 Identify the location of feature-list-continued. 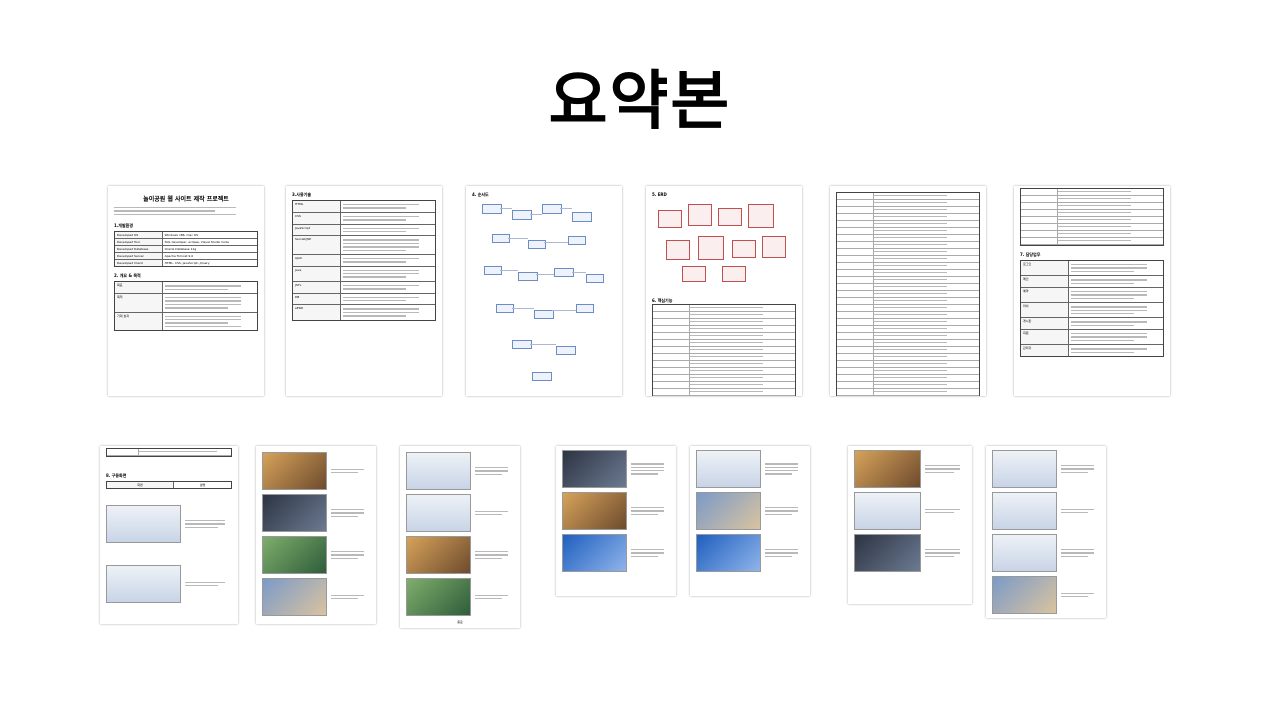
(908, 294).